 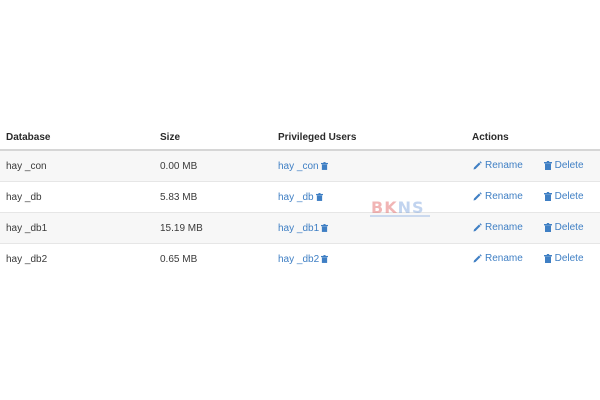 What do you see at coordinates (367, 258) in the screenshot?
I see `privileged-user-cell: hay _db2` at bounding box center [367, 258].